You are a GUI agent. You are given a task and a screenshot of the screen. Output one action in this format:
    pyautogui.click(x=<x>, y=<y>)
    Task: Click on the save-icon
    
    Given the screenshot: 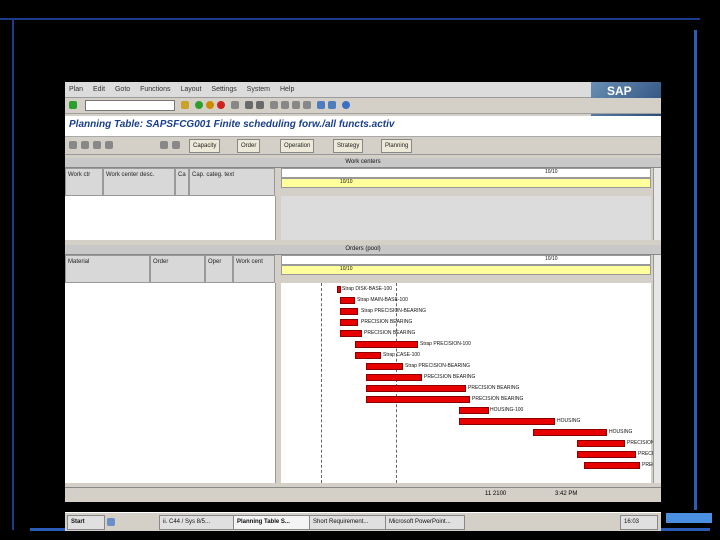 What is the action you would take?
    pyautogui.click(x=185, y=105)
    